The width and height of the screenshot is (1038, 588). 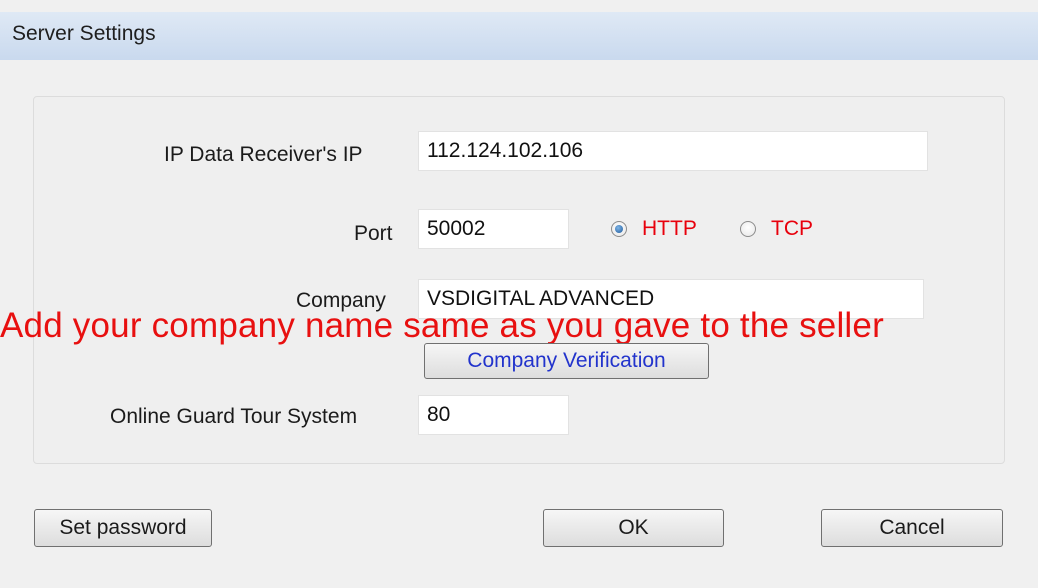 What do you see at coordinates (673, 151) in the screenshot?
I see `ip-input: 112.124.102.106` at bounding box center [673, 151].